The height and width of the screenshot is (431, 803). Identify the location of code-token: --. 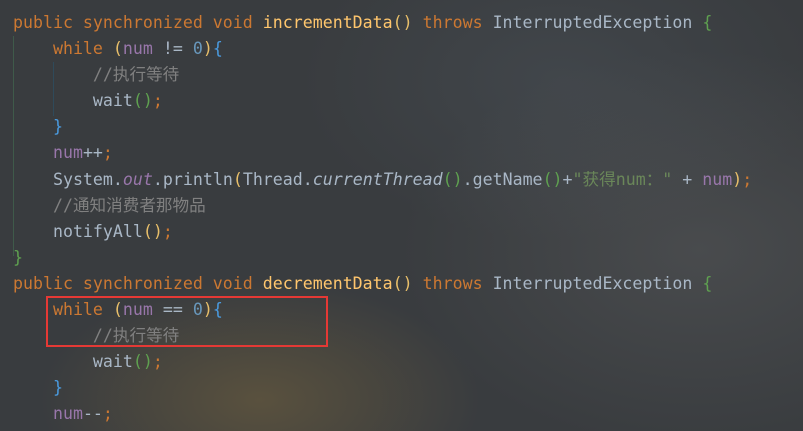
(92, 414).